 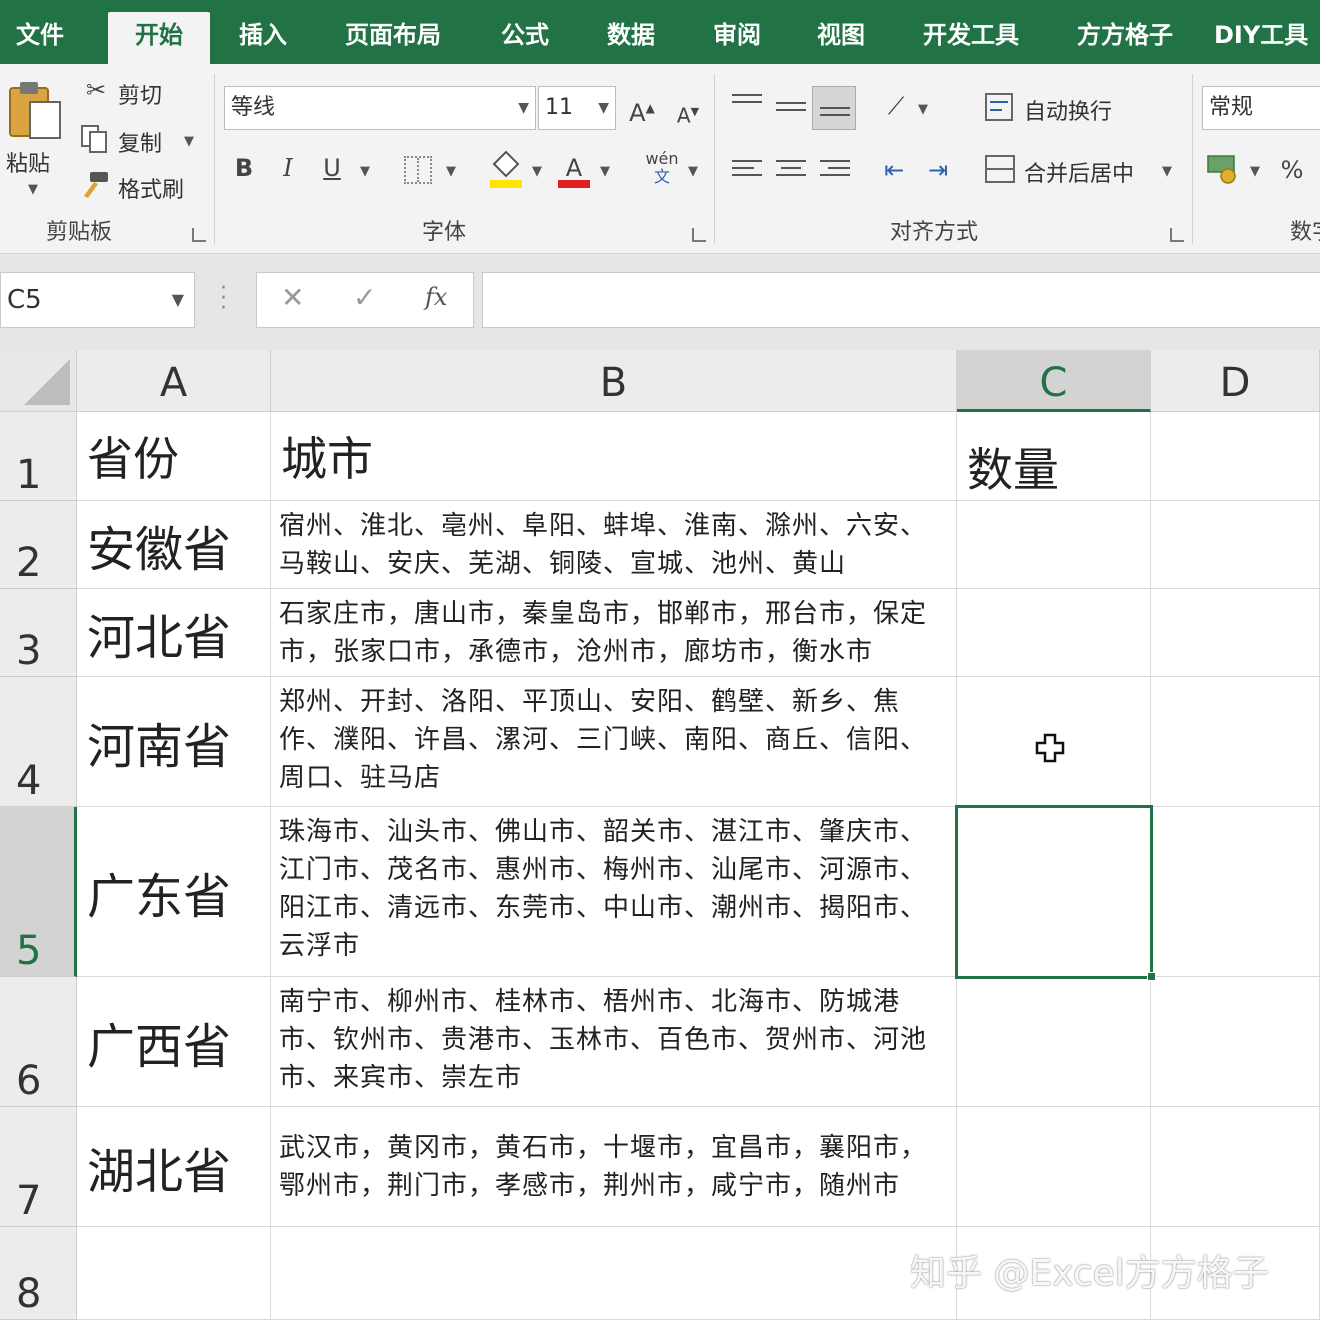 What do you see at coordinates (418, 170) in the screenshot?
I see `borders-button` at bounding box center [418, 170].